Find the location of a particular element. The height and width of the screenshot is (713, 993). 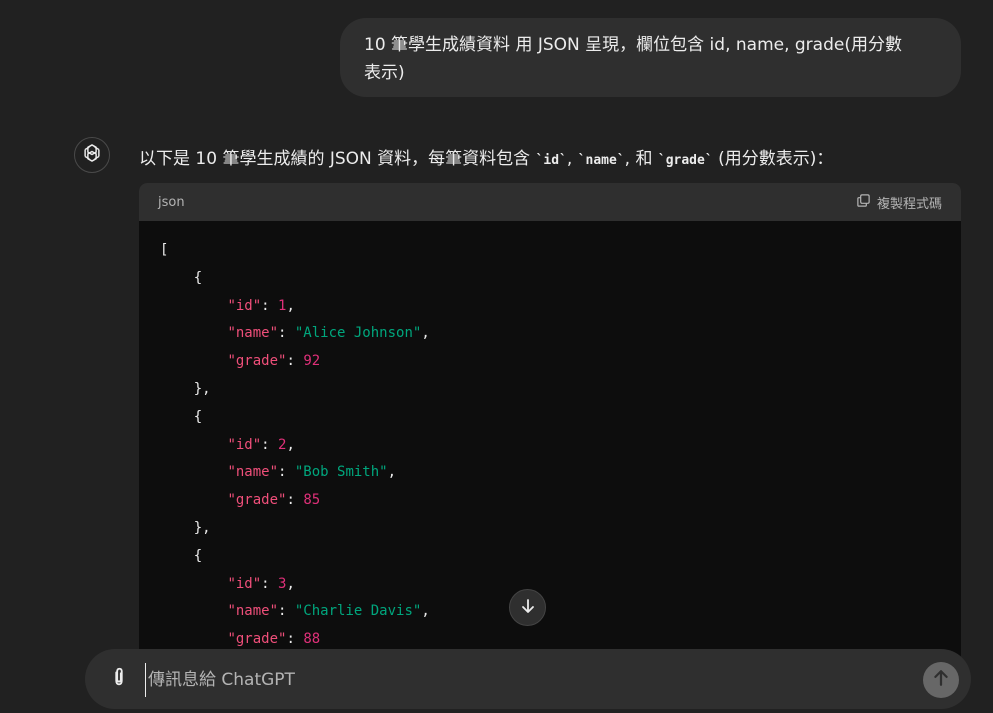

attach-file-button is located at coordinates (119, 679).